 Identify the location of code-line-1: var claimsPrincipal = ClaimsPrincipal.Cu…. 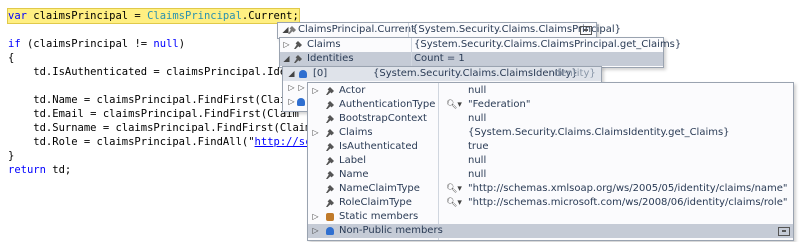
(153, 16).